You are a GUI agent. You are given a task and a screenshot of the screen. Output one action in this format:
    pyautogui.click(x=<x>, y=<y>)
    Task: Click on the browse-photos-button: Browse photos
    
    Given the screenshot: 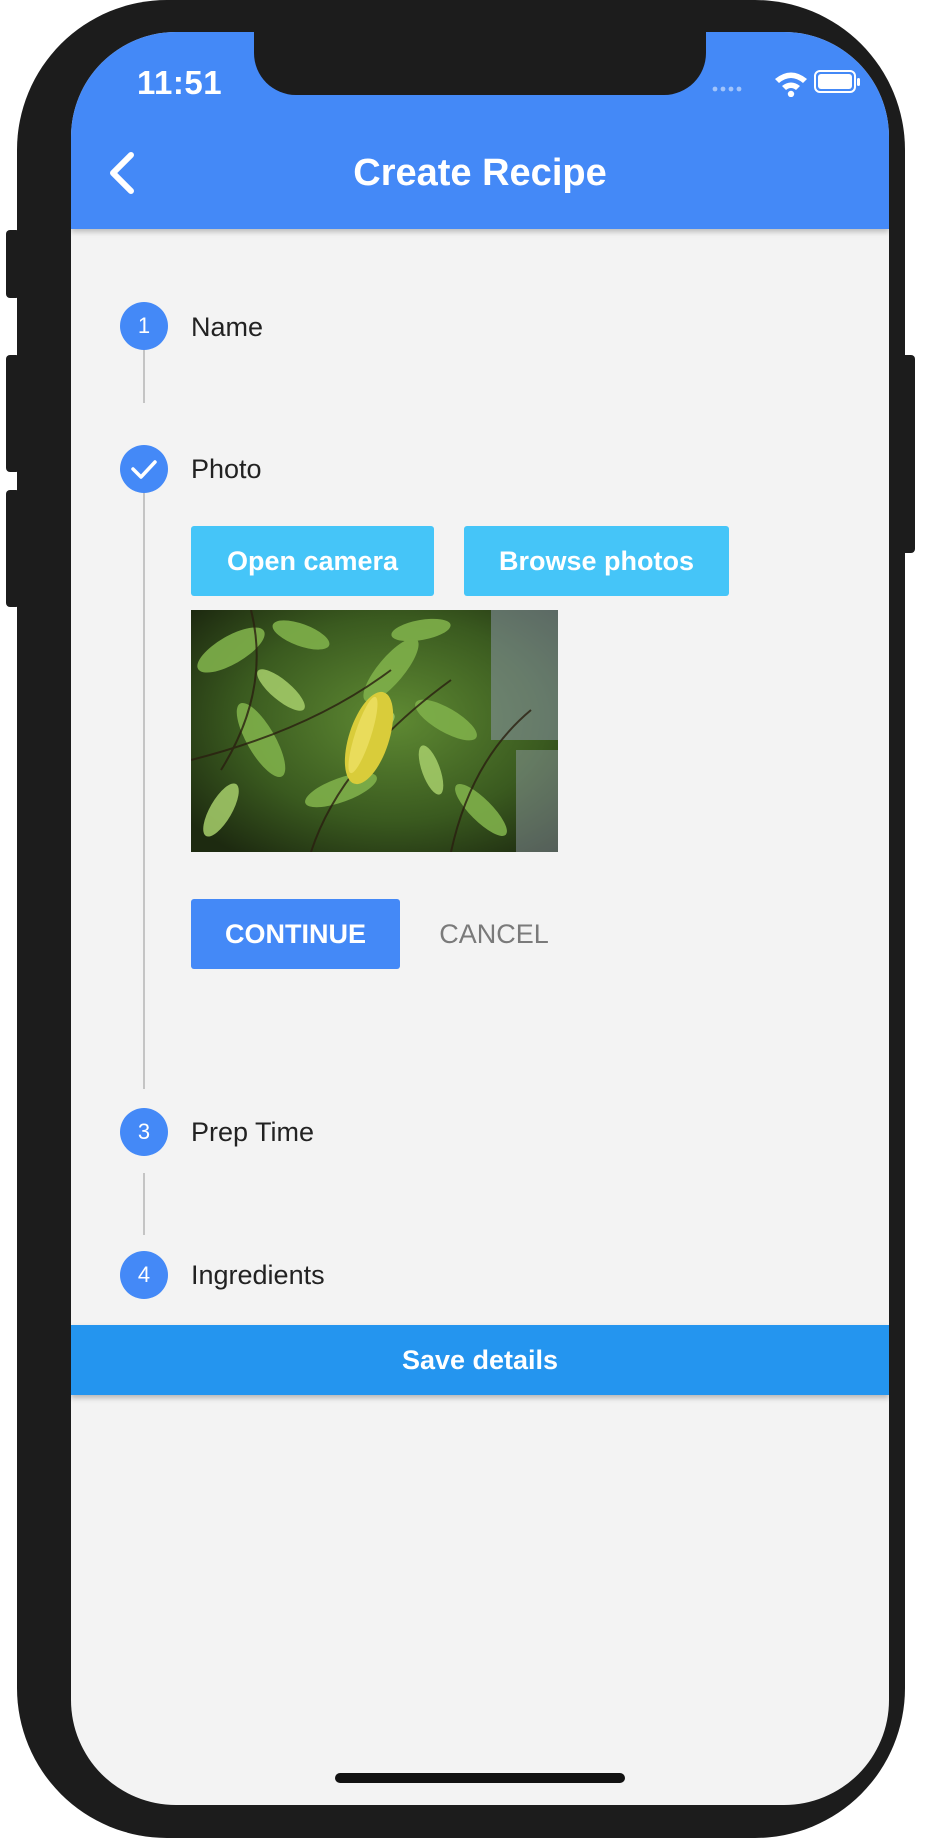 What is the action you would take?
    pyautogui.click(x=596, y=561)
    